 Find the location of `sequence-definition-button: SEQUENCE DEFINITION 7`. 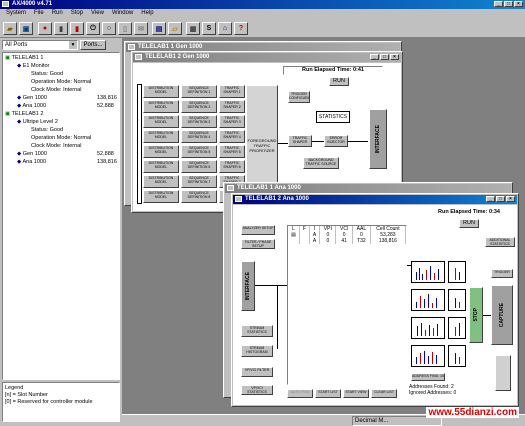

sequence-definition-button: SEQUENCE DEFINITION 7 is located at coordinates (199, 181).